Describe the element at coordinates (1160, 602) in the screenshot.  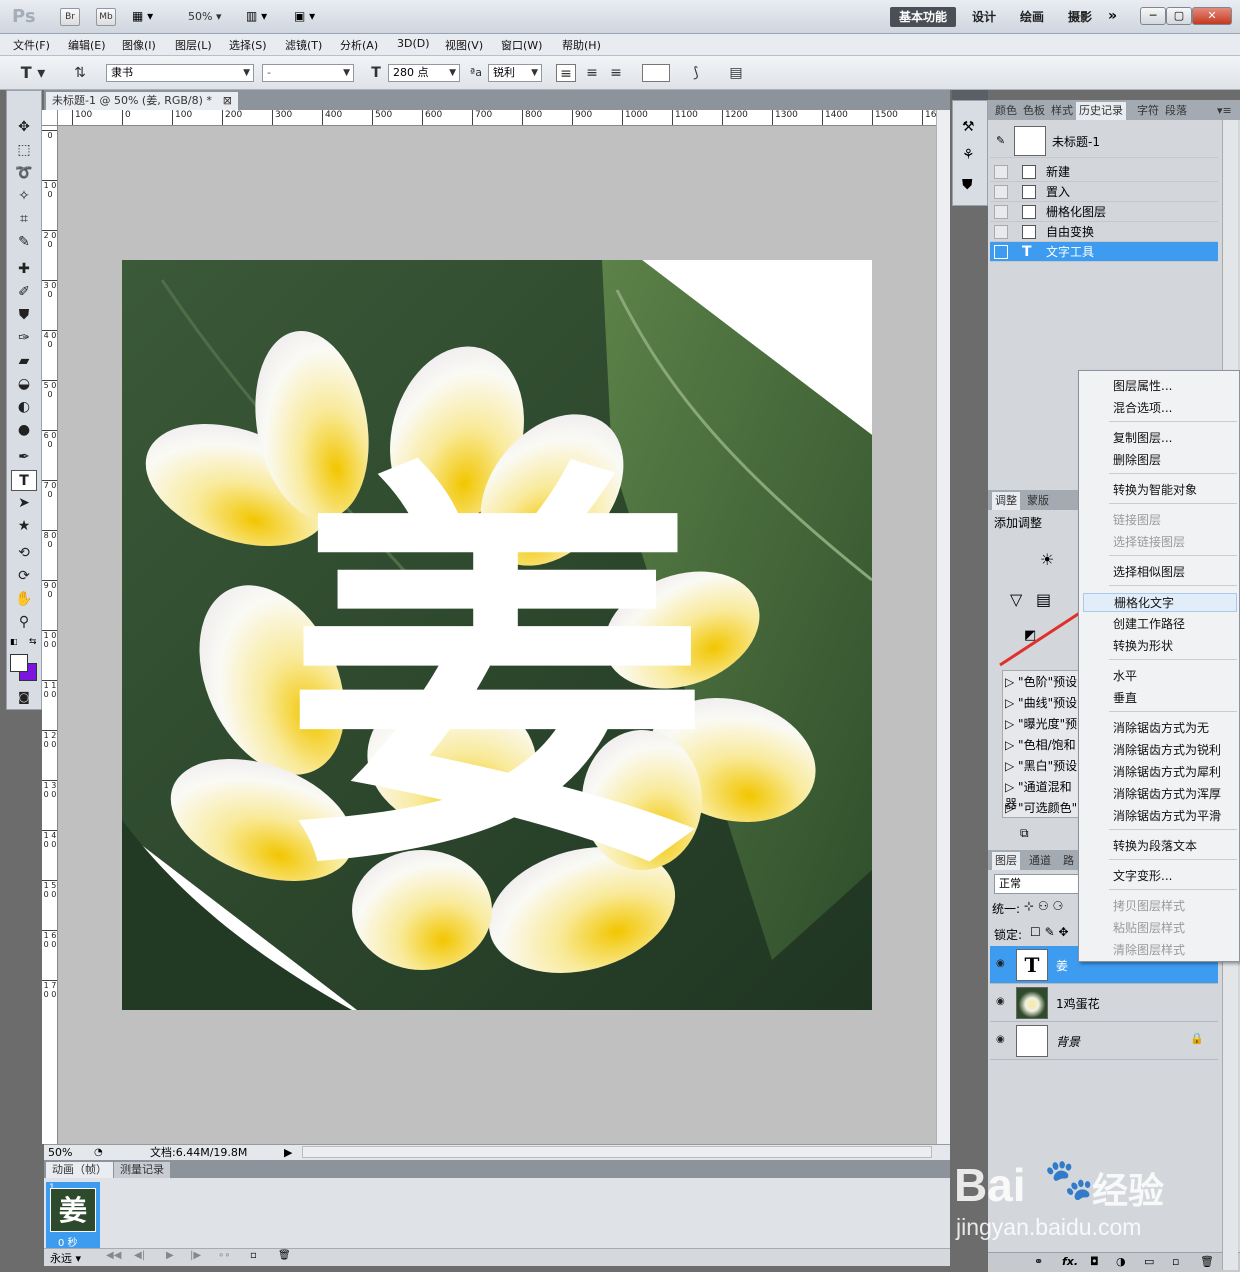
I see `menu-item-rasterize-type: 栅格化文字` at that location.